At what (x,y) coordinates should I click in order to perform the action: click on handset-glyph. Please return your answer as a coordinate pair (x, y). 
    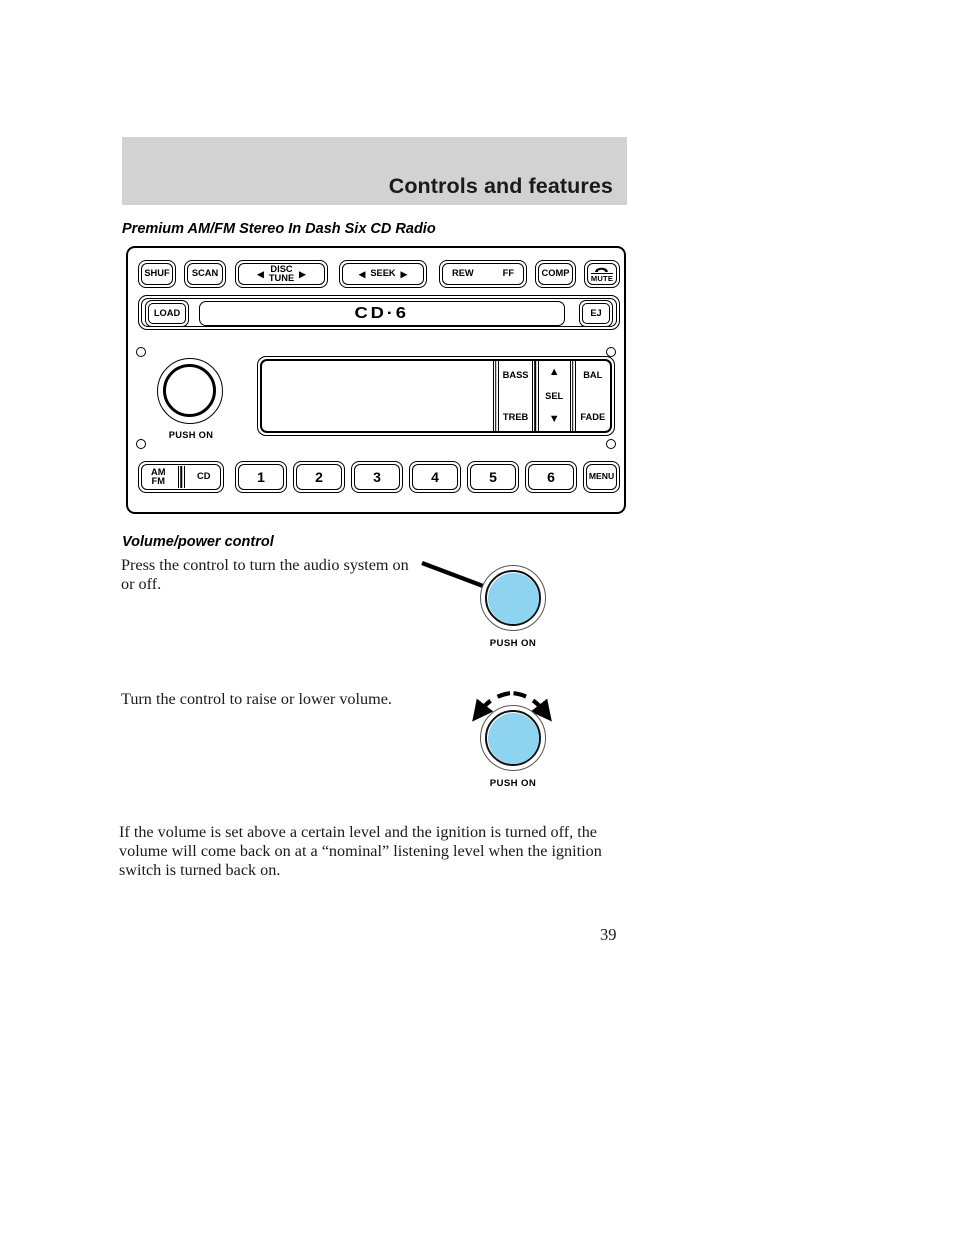
    Looking at the image, I should click on (602, 270).